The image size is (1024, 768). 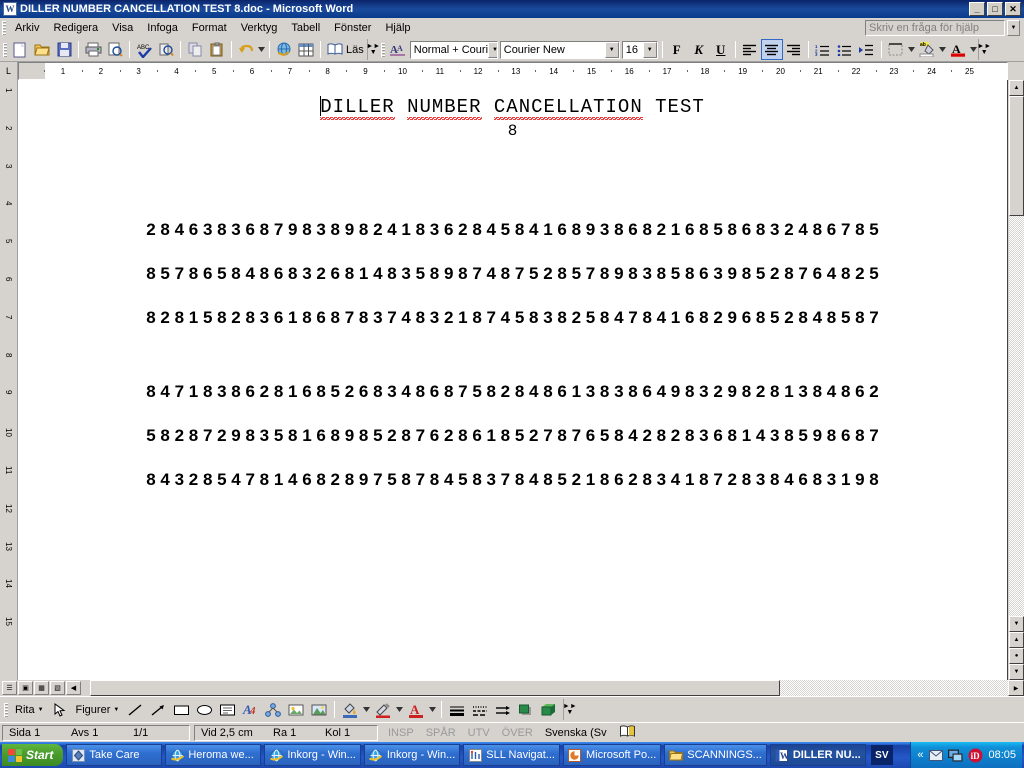 I want to click on print-preview-icon, so click(x=115, y=49).